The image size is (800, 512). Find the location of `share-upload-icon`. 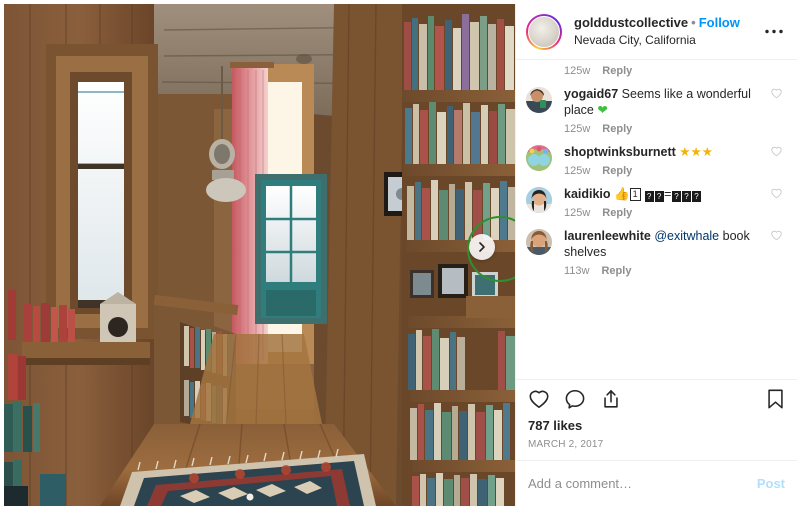

share-upload-icon is located at coordinates (611, 398).